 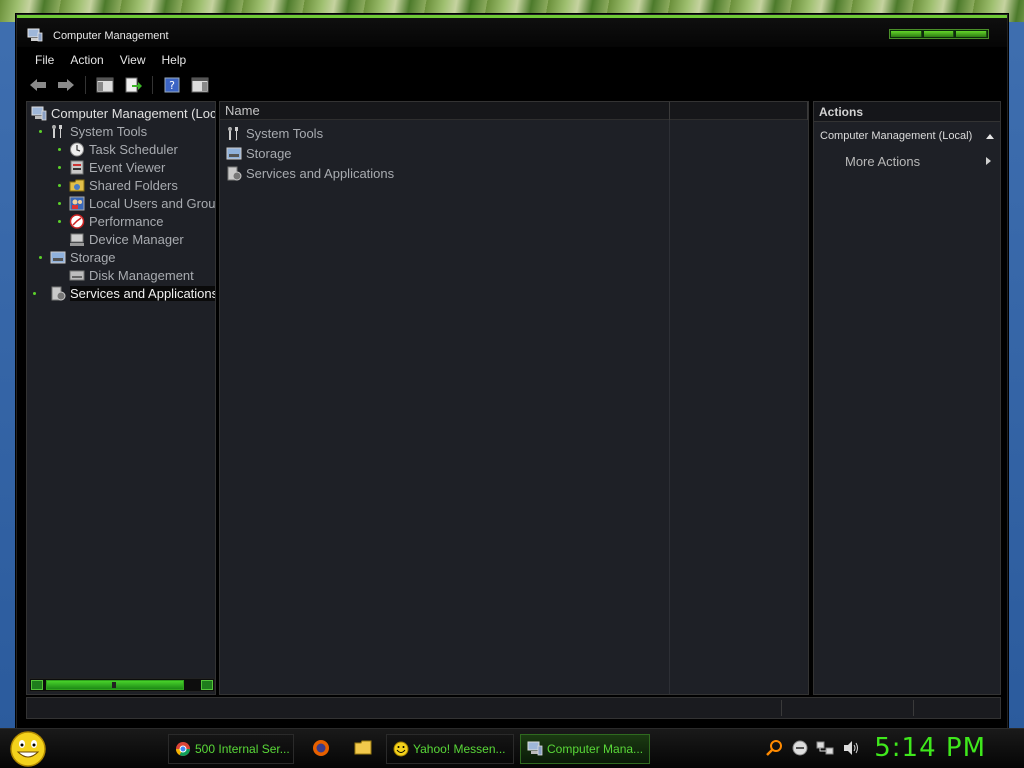 What do you see at coordinates (445, 111) in the screenshot?
I see `column-header-name: Name` at bounding box center [445, 111].